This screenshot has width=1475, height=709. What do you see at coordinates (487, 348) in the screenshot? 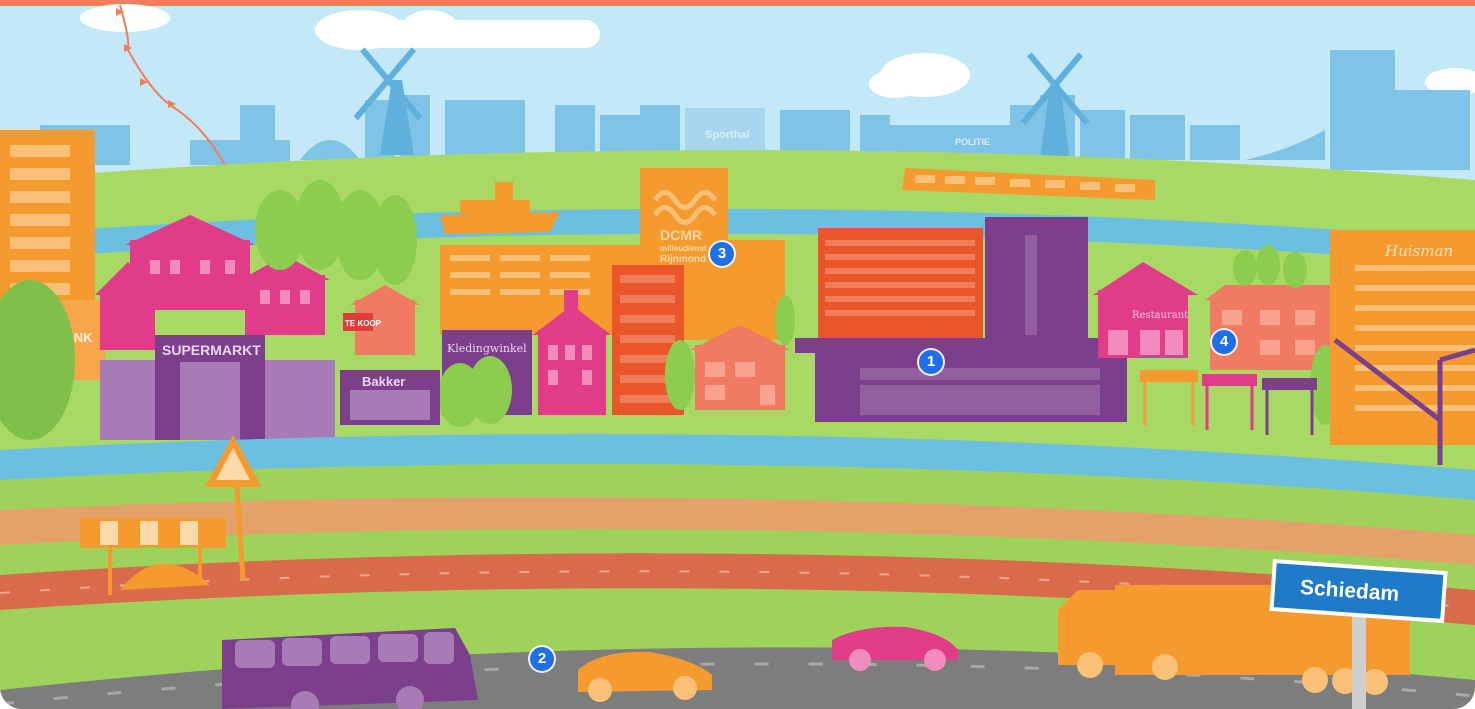
I see `kledingwinkel-label: Kledingwinkel` at bounding box center [487, 348].